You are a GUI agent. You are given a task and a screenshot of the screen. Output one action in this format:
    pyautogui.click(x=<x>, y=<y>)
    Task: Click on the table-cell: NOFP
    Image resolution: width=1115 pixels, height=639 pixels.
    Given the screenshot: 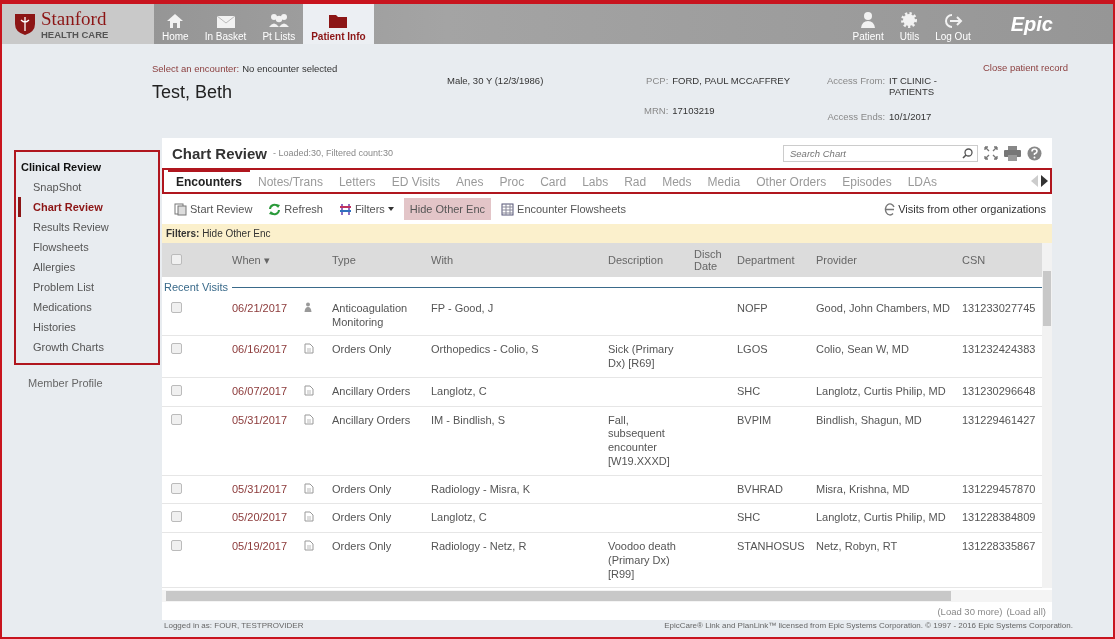 What is the action you would take?
    pyautogui.click(x=752, y=307)
    